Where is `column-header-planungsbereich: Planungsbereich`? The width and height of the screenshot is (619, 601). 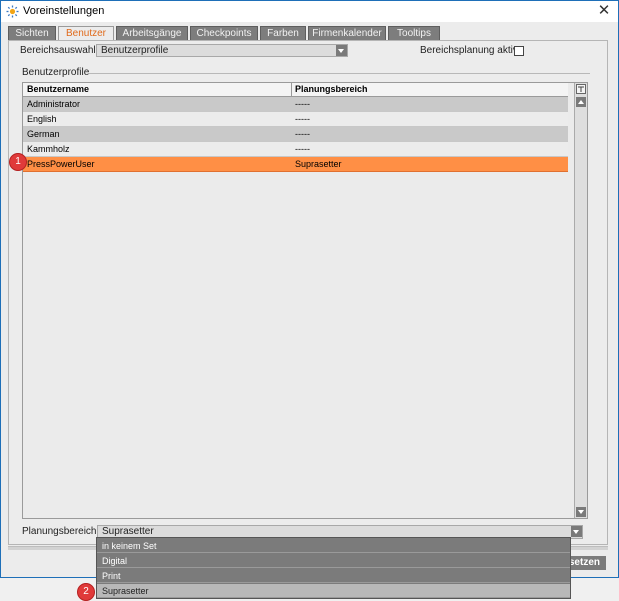 column-header-planungsbereich: Planungsbereich is located at coordinates (429, 89).